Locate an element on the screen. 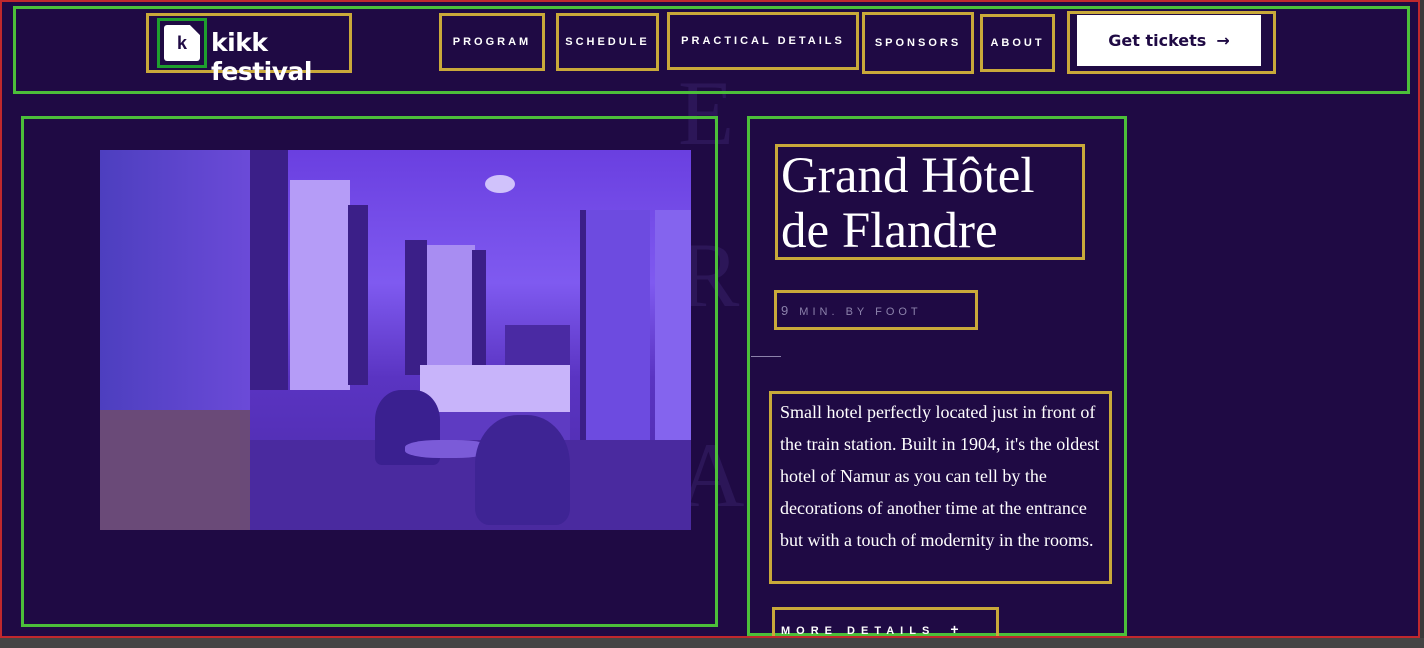 The height and width of the screenshot is (648, 1424). nav-schedule-label: SCHEDULE is located at coordinates (607, 42).